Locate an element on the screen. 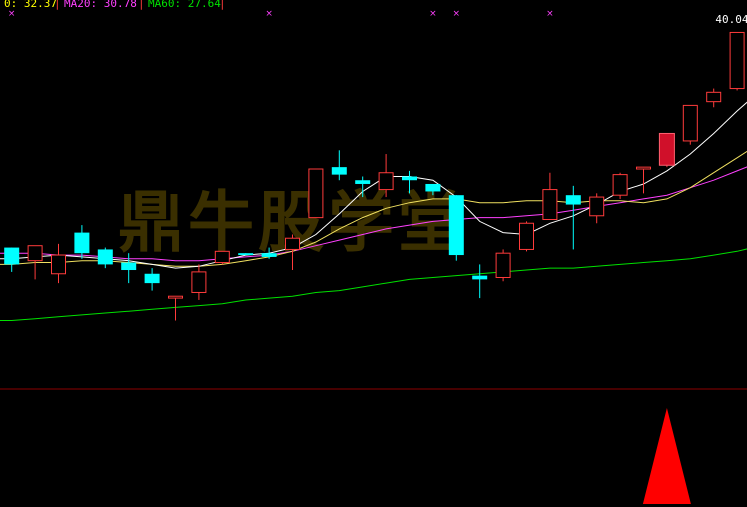 The image size is (747, 507). legend-ma60: MA60: 27.64 is located at coordinates (184, 5).